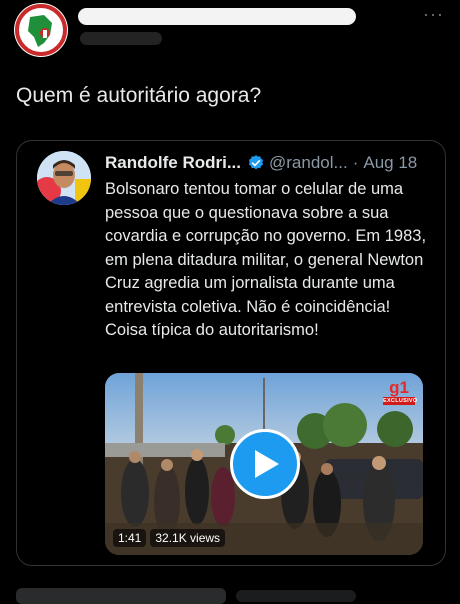 The width and height of the screenshot is (460, 604). What do you see at coordinates (121, 596) in the screenshot?
I see `redacted-timestamp` at bounding box center [121, 596].